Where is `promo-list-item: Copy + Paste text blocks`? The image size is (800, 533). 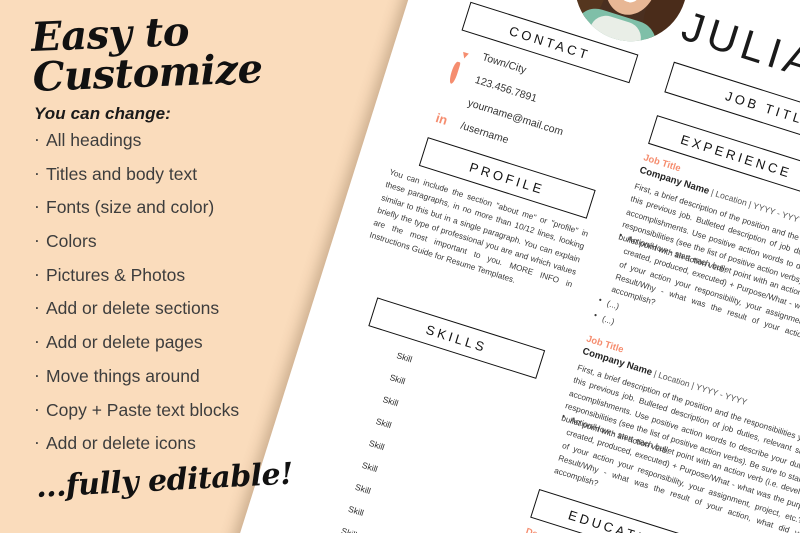
promo-list-item: Copy + Paste text blocks is located at coordinates (209, 410).